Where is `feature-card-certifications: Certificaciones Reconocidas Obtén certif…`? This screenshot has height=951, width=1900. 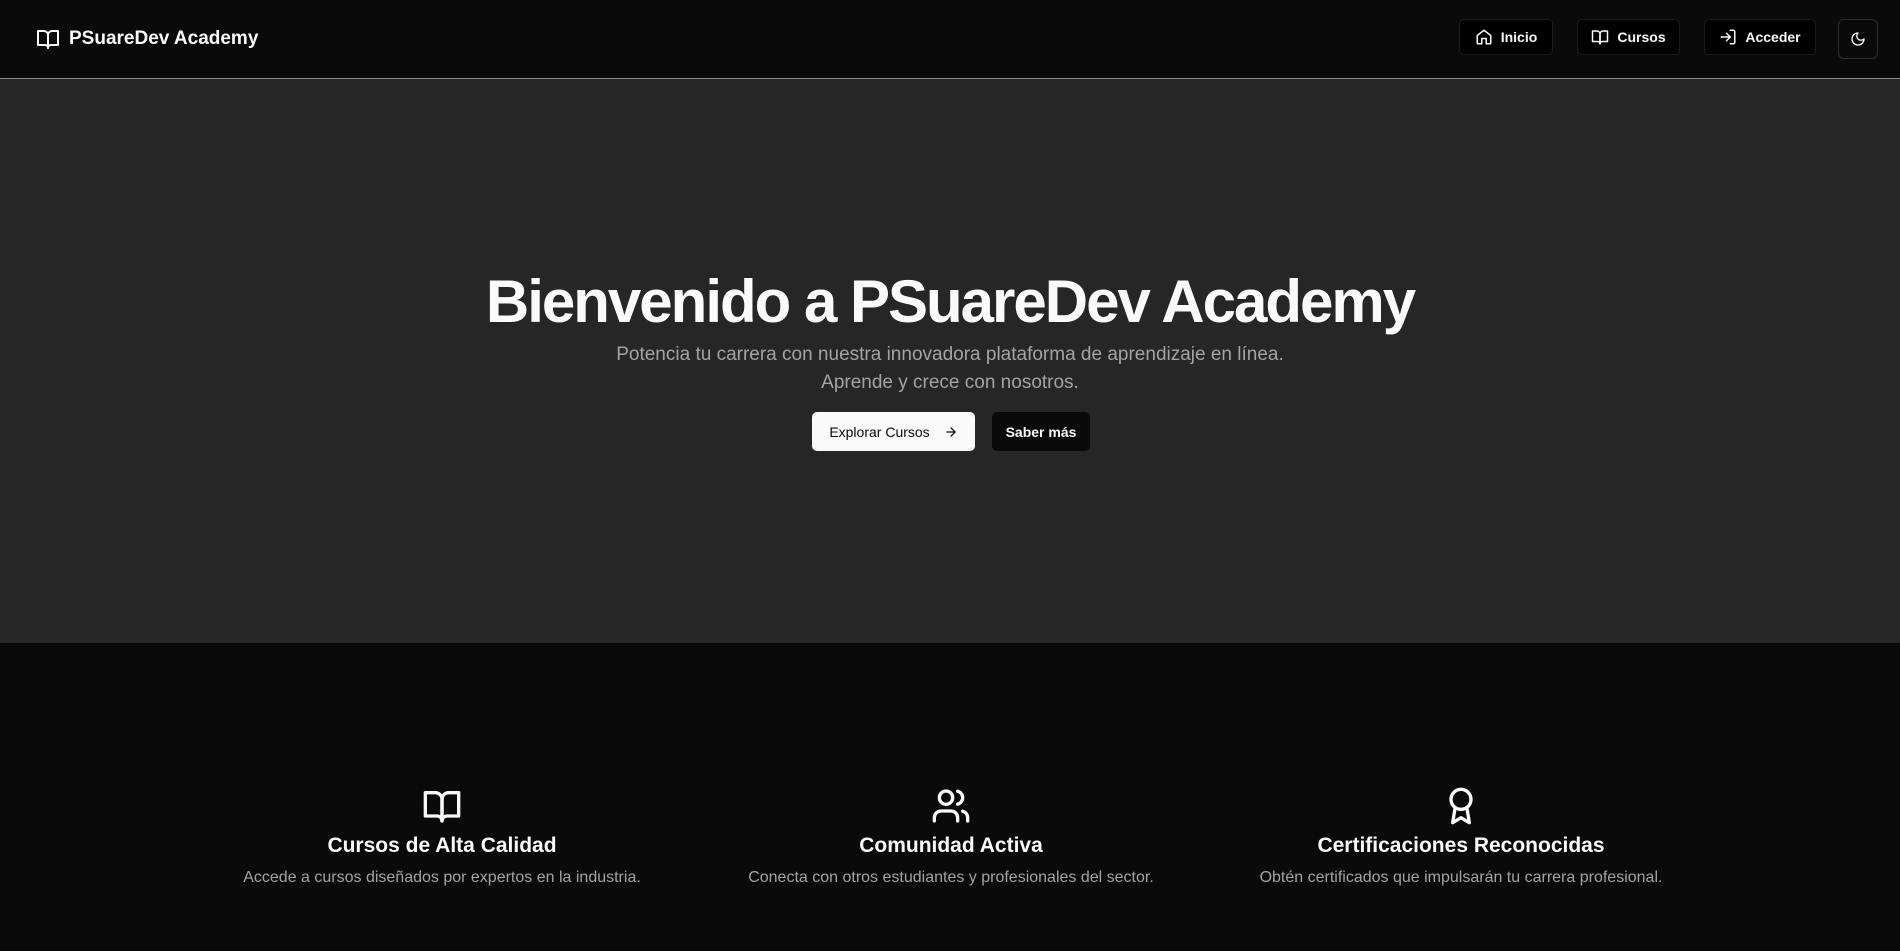
feature-card-certifications: Certificaciones Reconocidas Obtén certif… is located at coordinates (1461, 836).